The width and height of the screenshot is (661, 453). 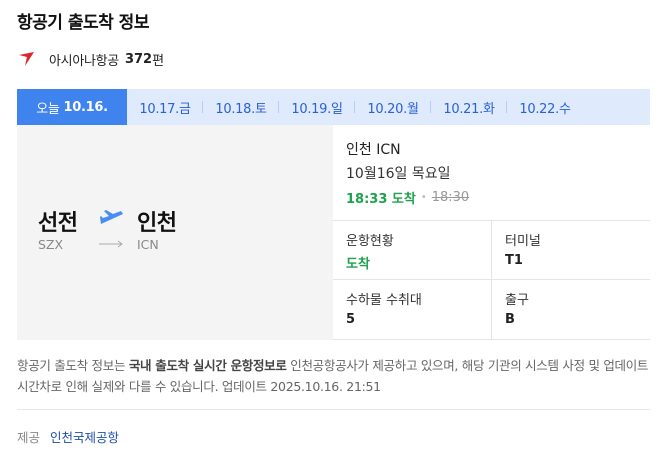 I want to click on flight-number: 372, so click(x=138, y=59).